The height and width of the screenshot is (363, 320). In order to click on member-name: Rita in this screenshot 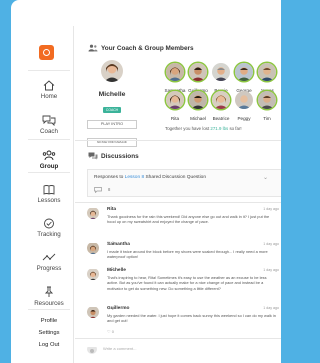, I will do `click(175, 118)`.